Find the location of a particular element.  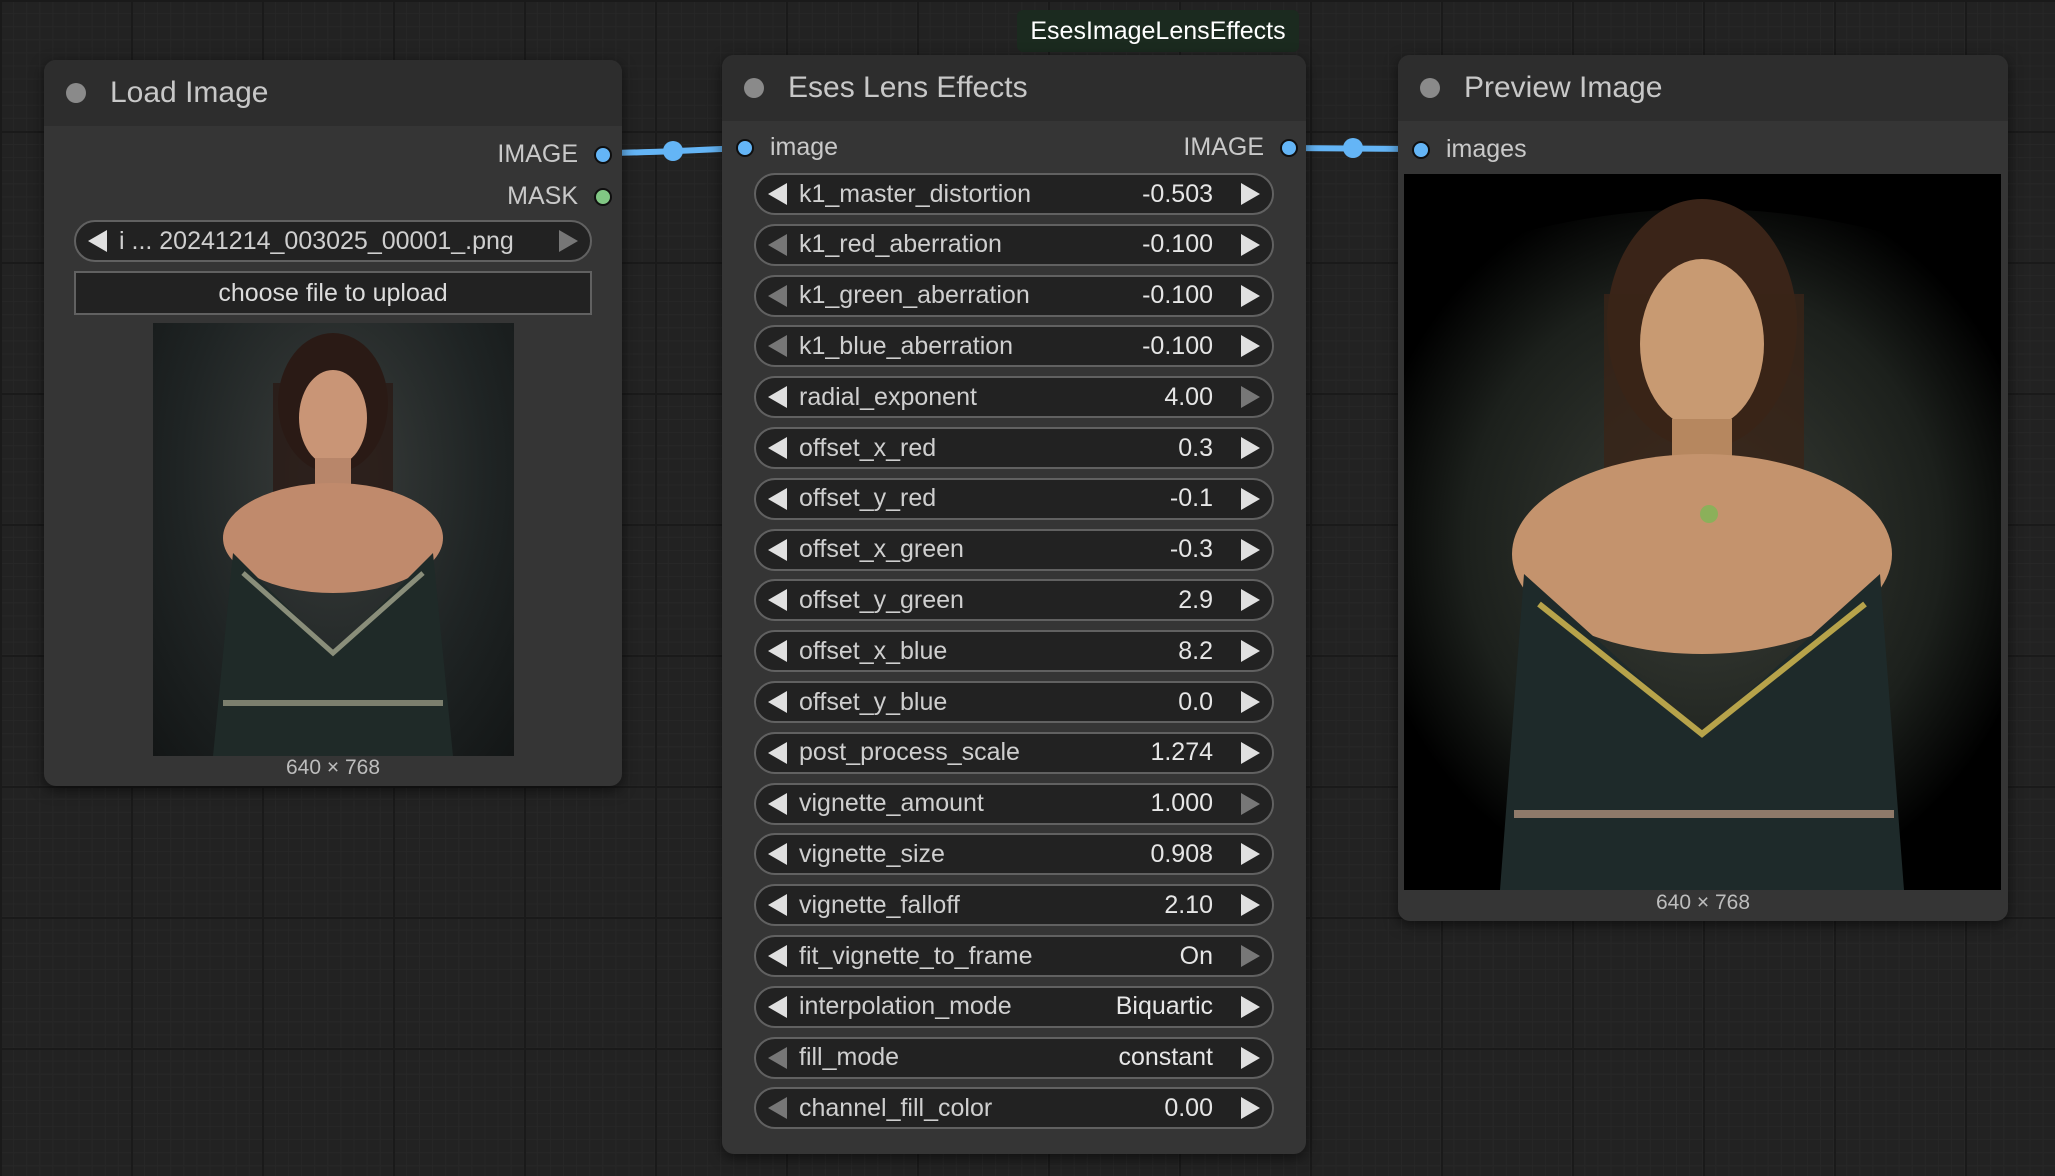

widget-vignette-size: vignette_size 0.908 is located at coordinates (1014, 854).